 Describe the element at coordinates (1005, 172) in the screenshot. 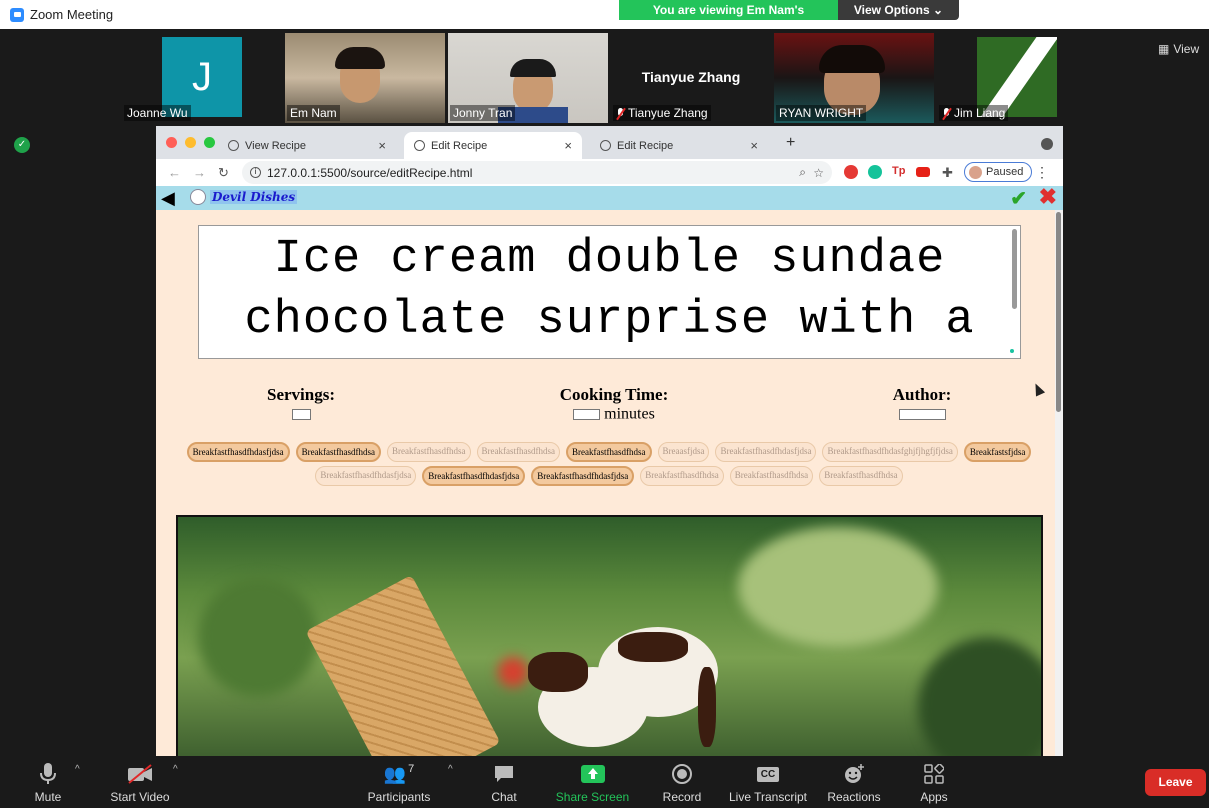

I see `profile-status: Paused` at that location.